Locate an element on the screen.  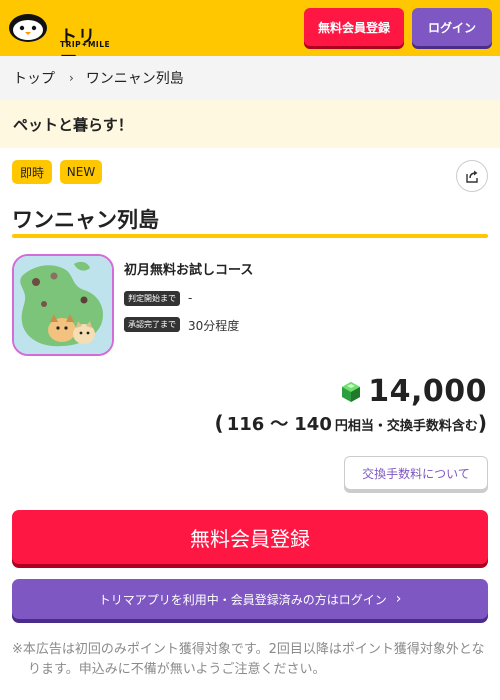
green-gem-icon is located at coordinates (351, 391).